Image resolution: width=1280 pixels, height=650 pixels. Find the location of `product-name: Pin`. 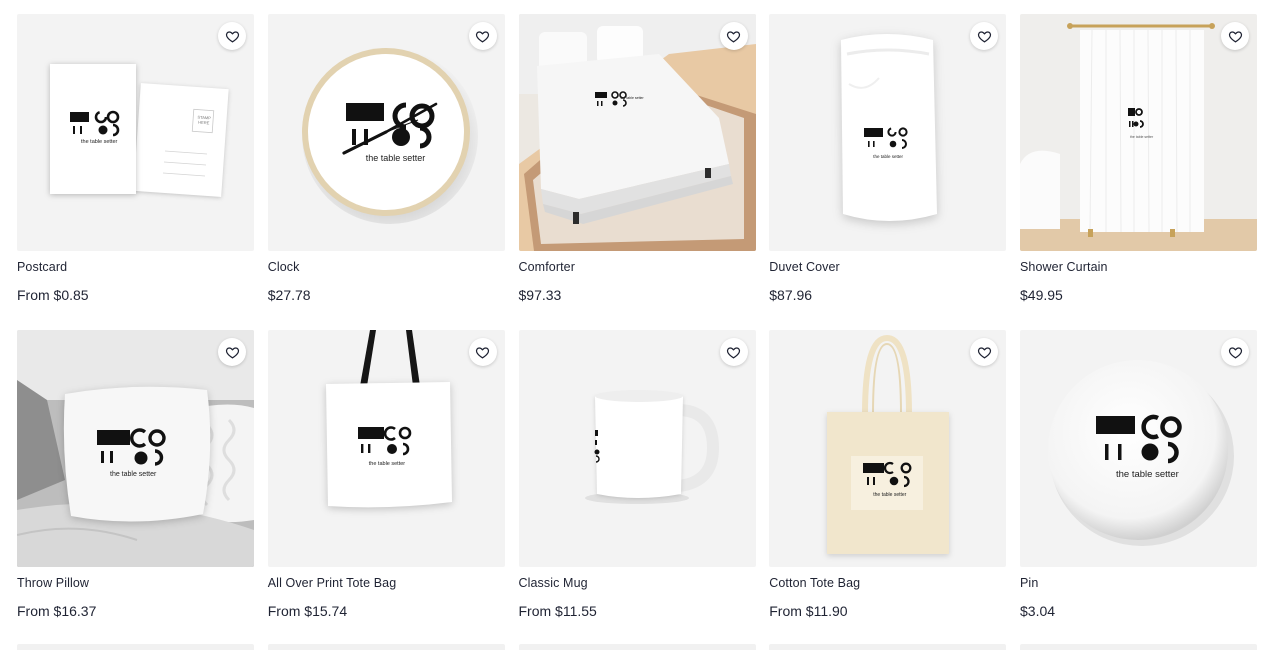

product-name: Pin is located at coordinates (1029, 583).